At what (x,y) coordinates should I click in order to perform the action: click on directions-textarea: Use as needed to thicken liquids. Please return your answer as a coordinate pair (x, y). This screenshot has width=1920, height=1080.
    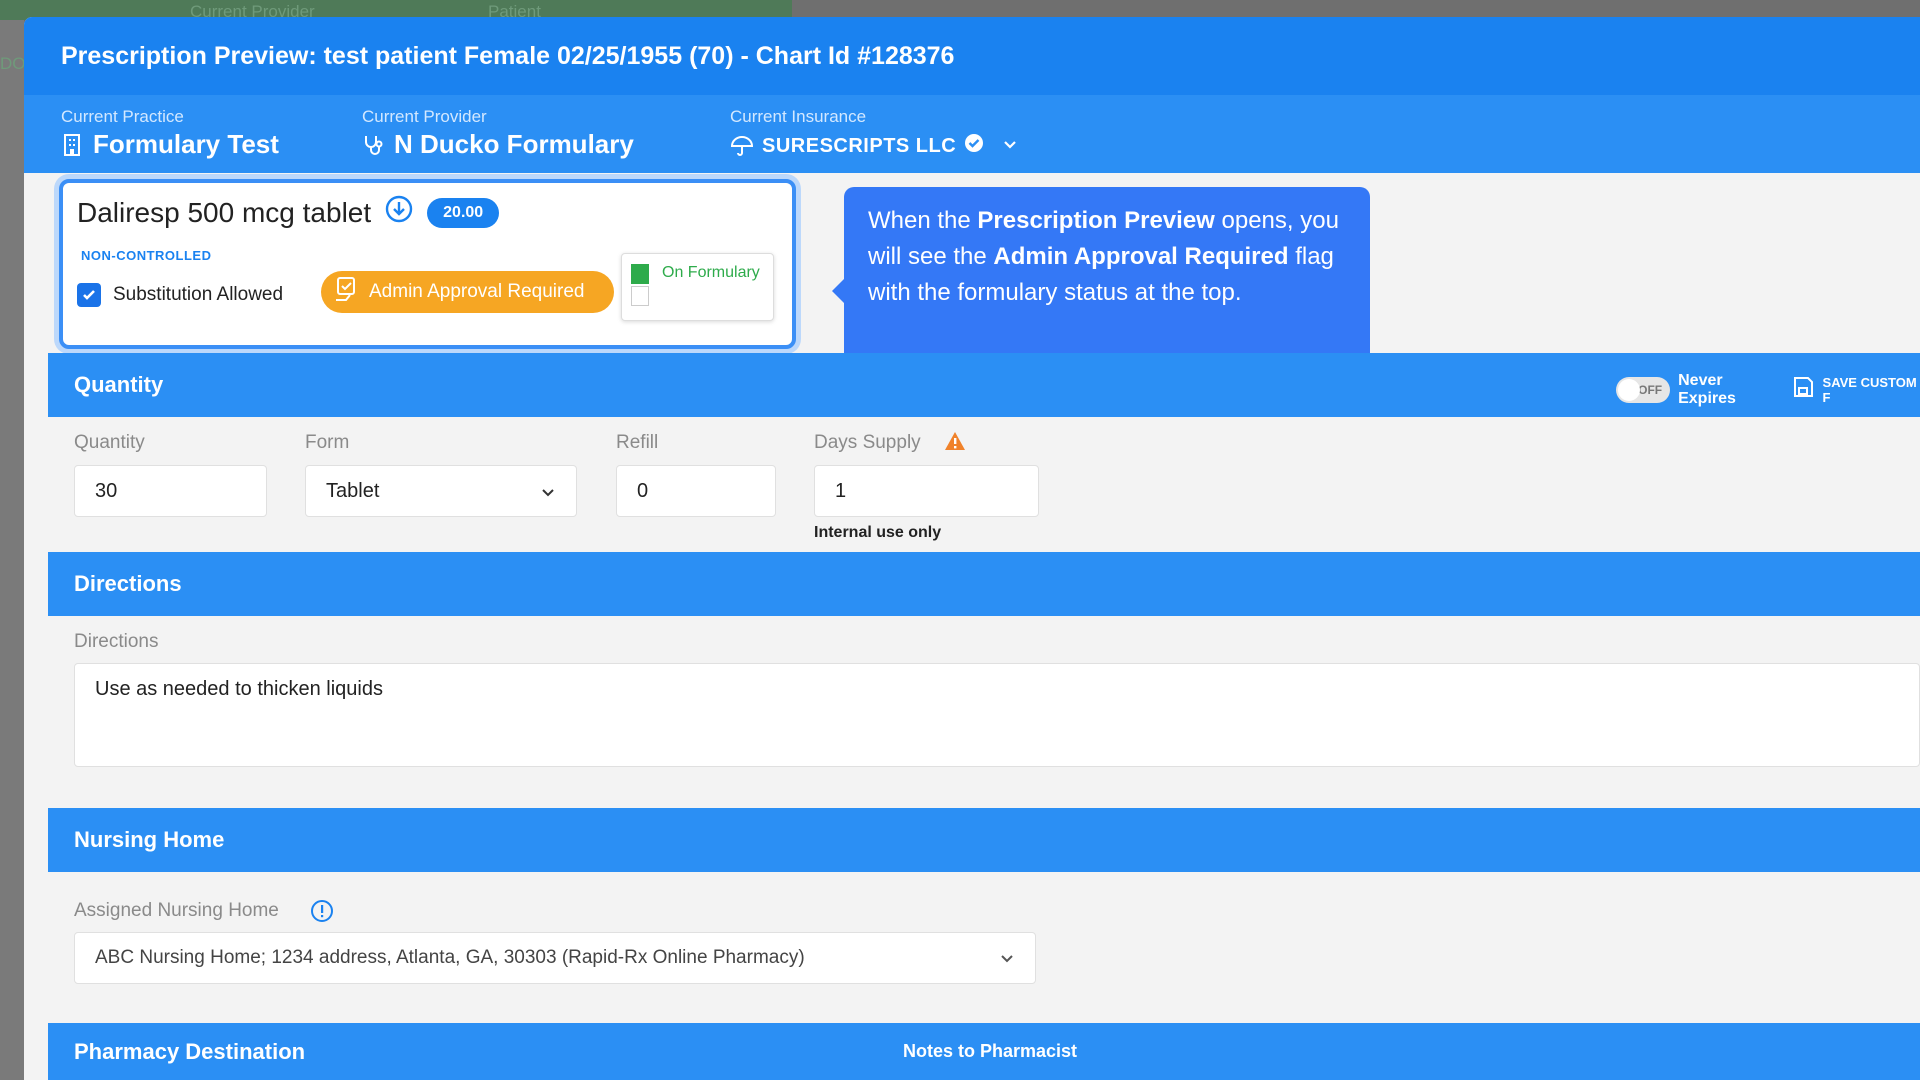
    Looking at the image, I should click on (997, 715).